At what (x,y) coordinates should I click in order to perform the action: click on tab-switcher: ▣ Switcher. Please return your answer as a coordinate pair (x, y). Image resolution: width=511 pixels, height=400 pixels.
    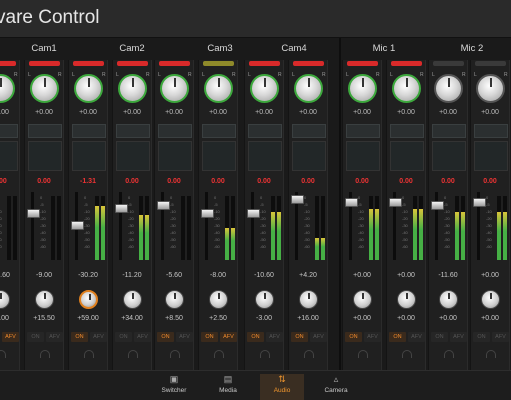
    Looking at the image, I should click on (174, 387).